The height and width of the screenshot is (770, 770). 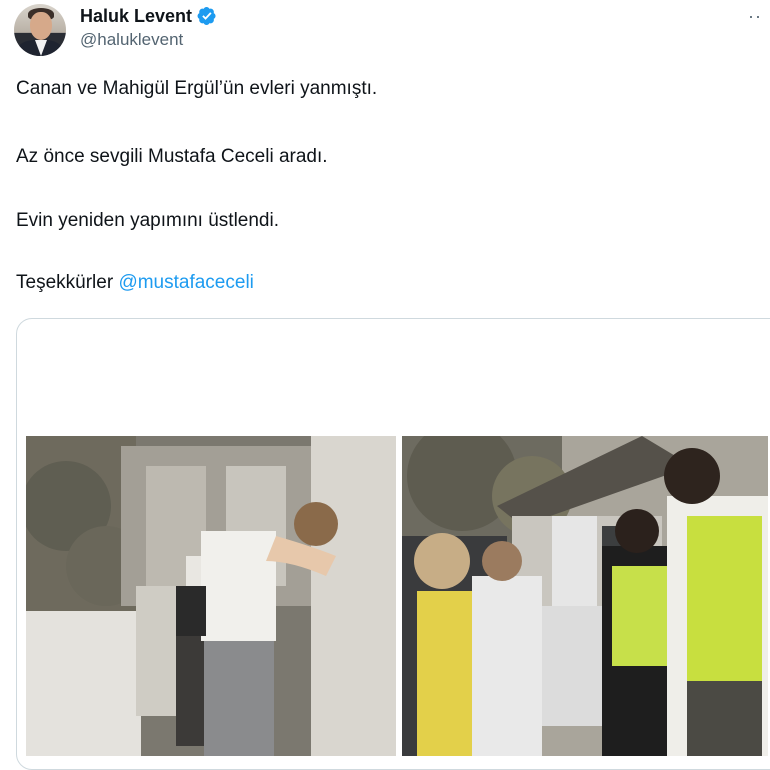 What do you see at coordinates (172, 156) in the screenshot?
I see `tweet-text-line-2: Az önce sevgili Mustafa Ceceli aradı.` at bounding box center [172, 156].